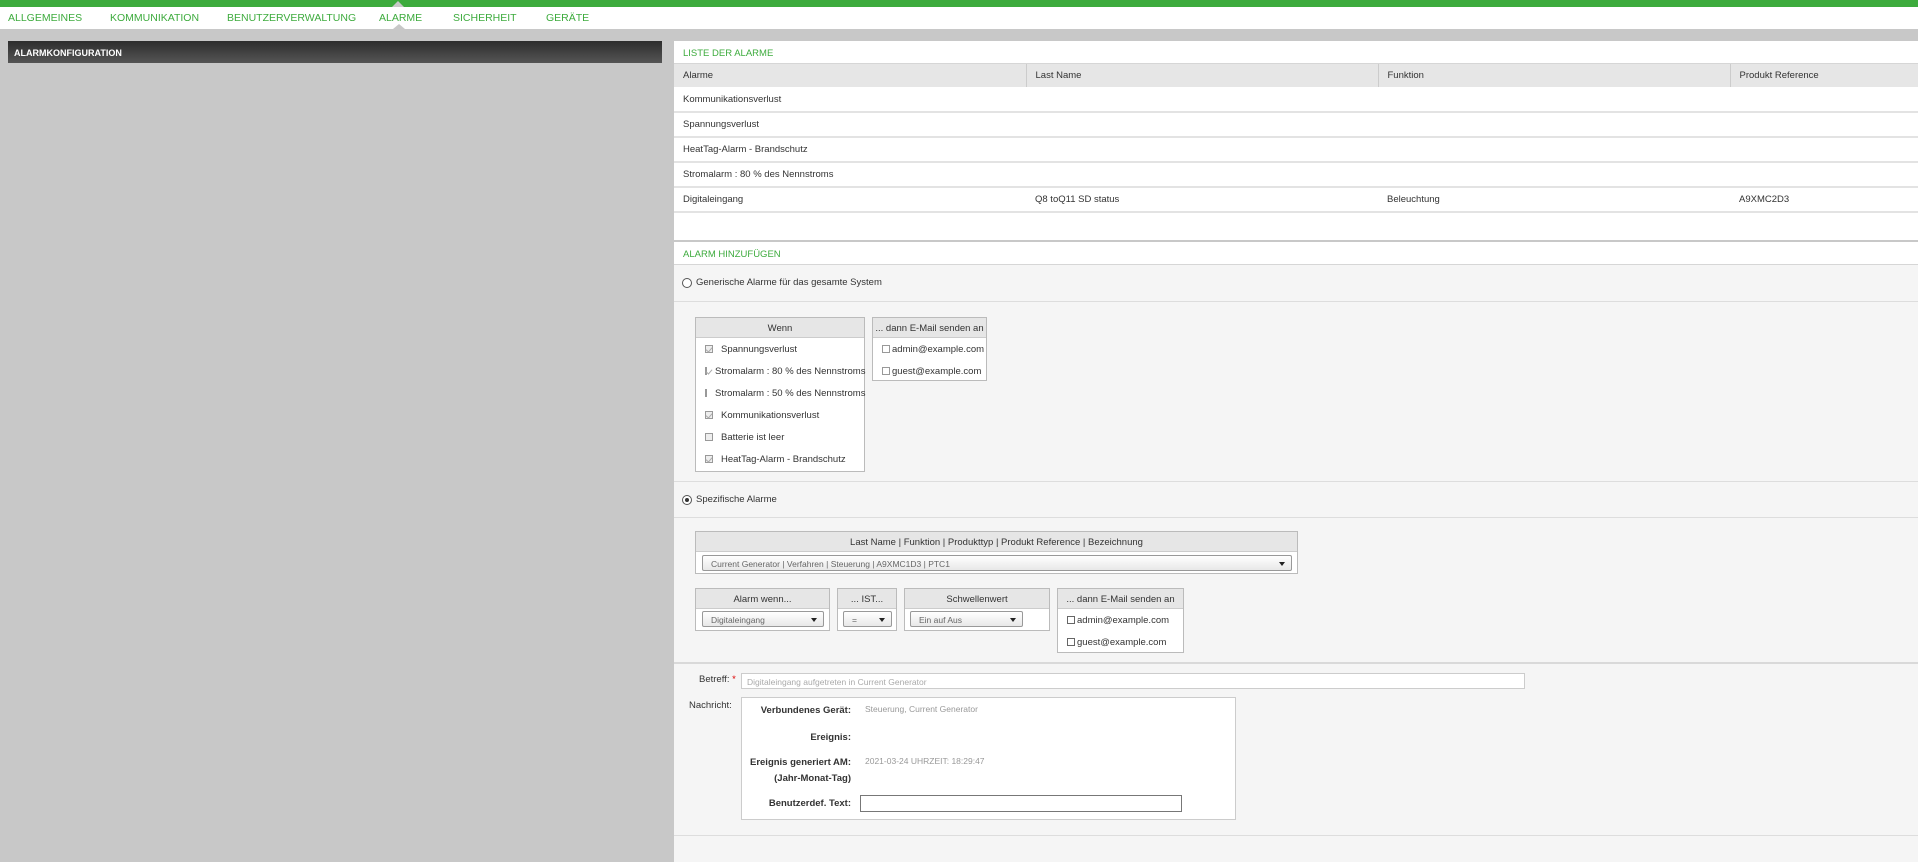 Image resolution: width=1918 pixels, height=862 pixels. I want to click on when-item: HeatTag-Alarm - Brandschutz, so click(780, 459).